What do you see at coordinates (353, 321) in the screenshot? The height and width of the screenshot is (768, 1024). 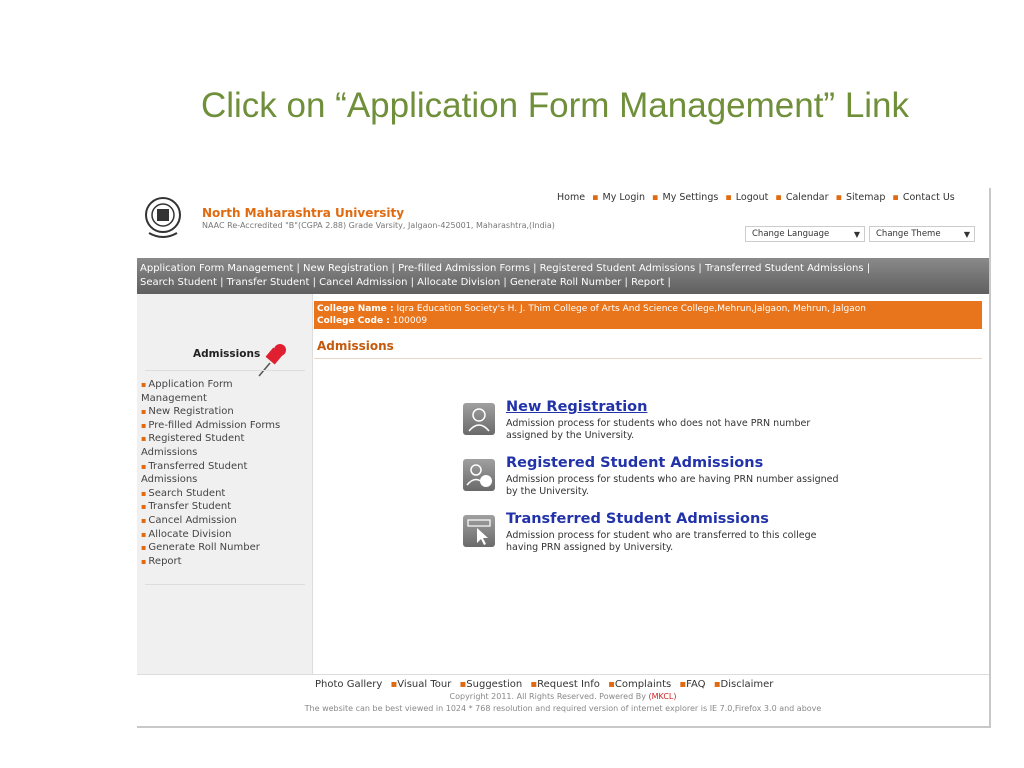 I see `college-code-label: College Code :` at bounding box center [353, 321].